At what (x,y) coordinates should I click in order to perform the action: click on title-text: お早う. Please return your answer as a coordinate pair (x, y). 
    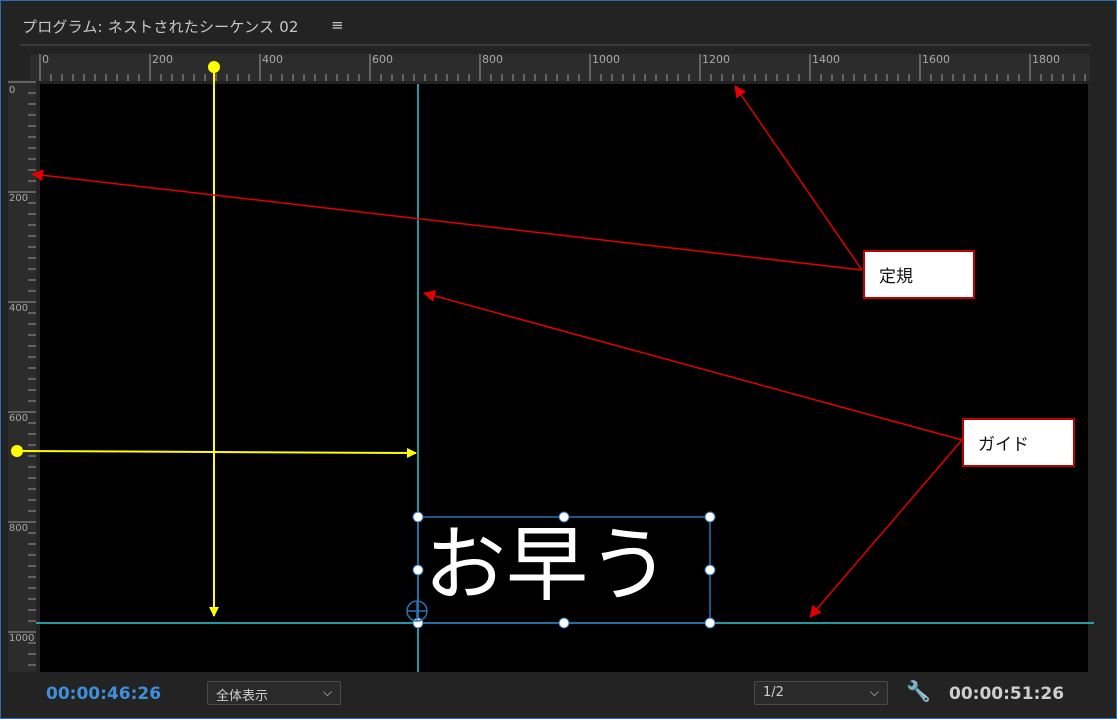
    Looking at the image, I should click on (547, 566).